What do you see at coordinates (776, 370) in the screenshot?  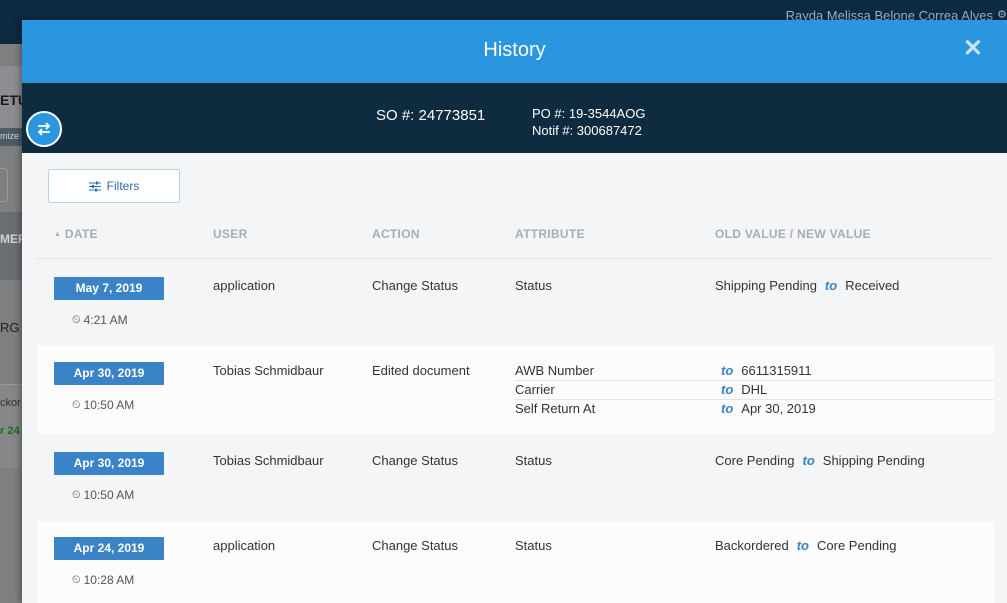 I see `new-value: 6611315911` at bounding box center [776, 370].